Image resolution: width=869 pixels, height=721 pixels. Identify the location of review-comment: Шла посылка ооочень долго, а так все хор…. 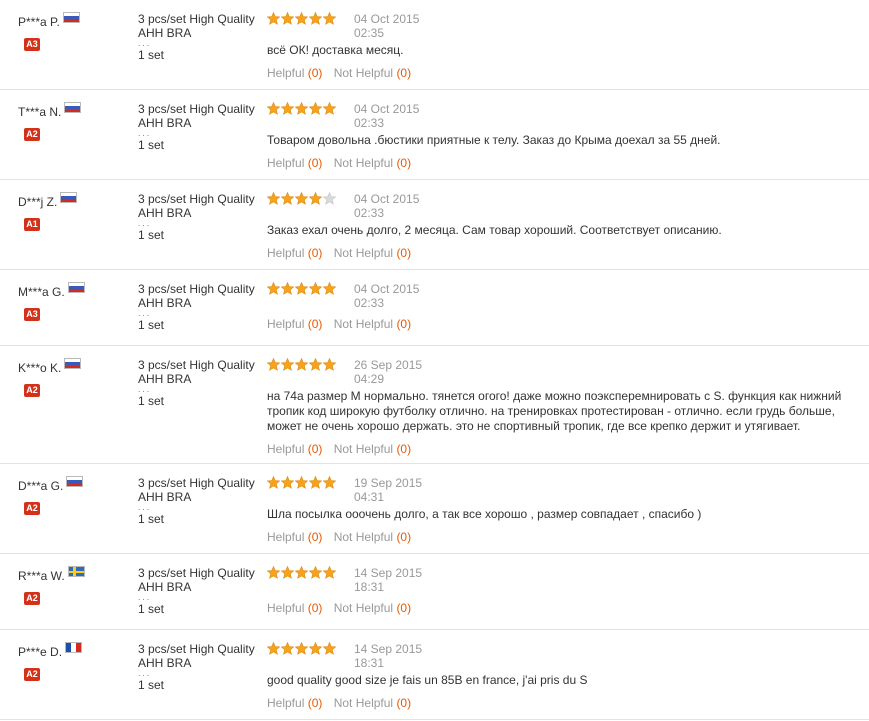
(484, 514).